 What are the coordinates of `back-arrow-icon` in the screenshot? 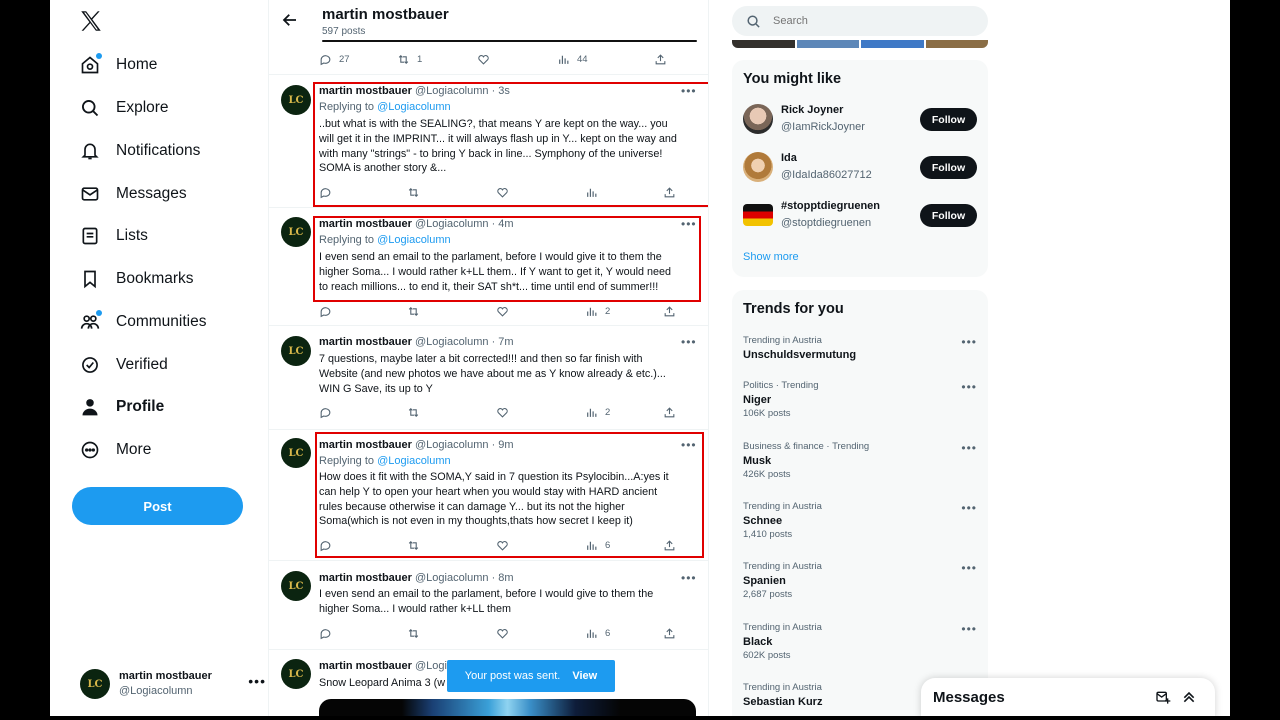 It's located at (290, 20).